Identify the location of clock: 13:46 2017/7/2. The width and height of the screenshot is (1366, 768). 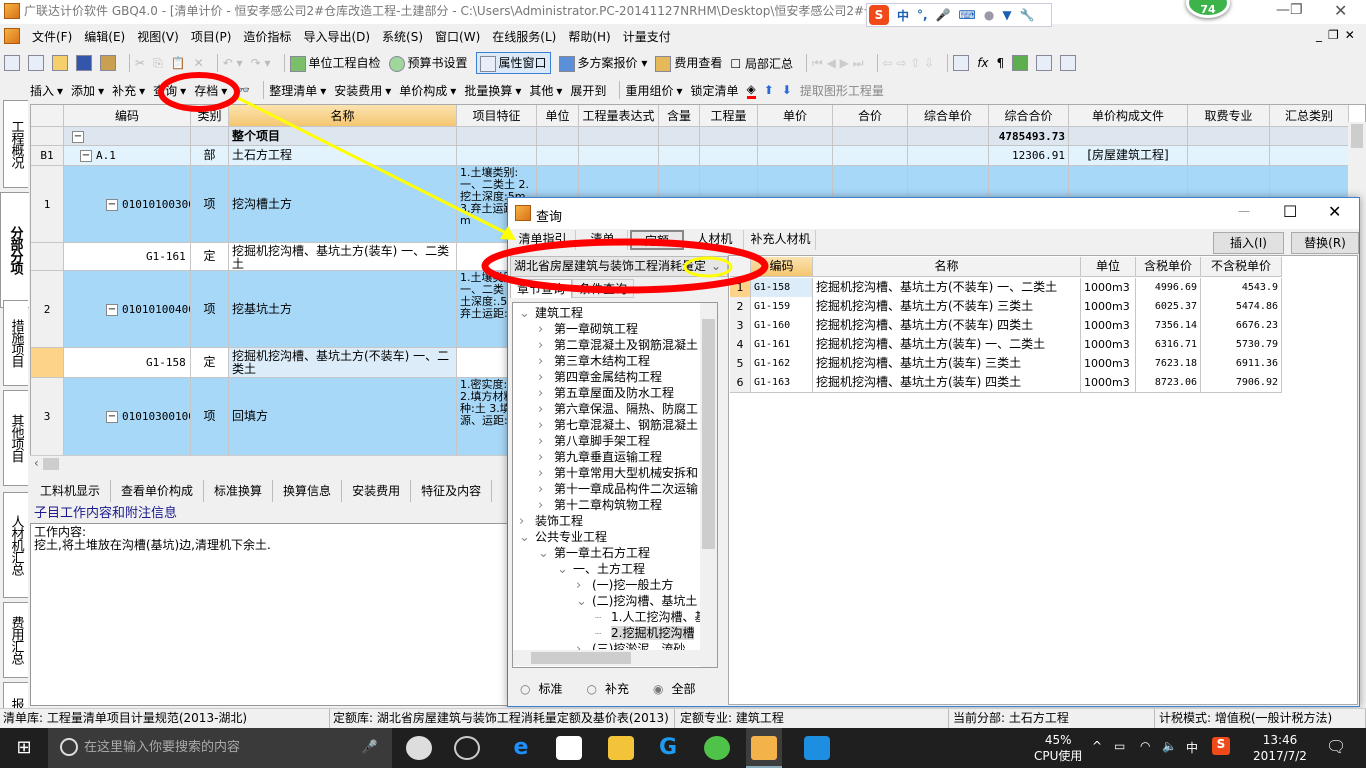
(1280, 748).